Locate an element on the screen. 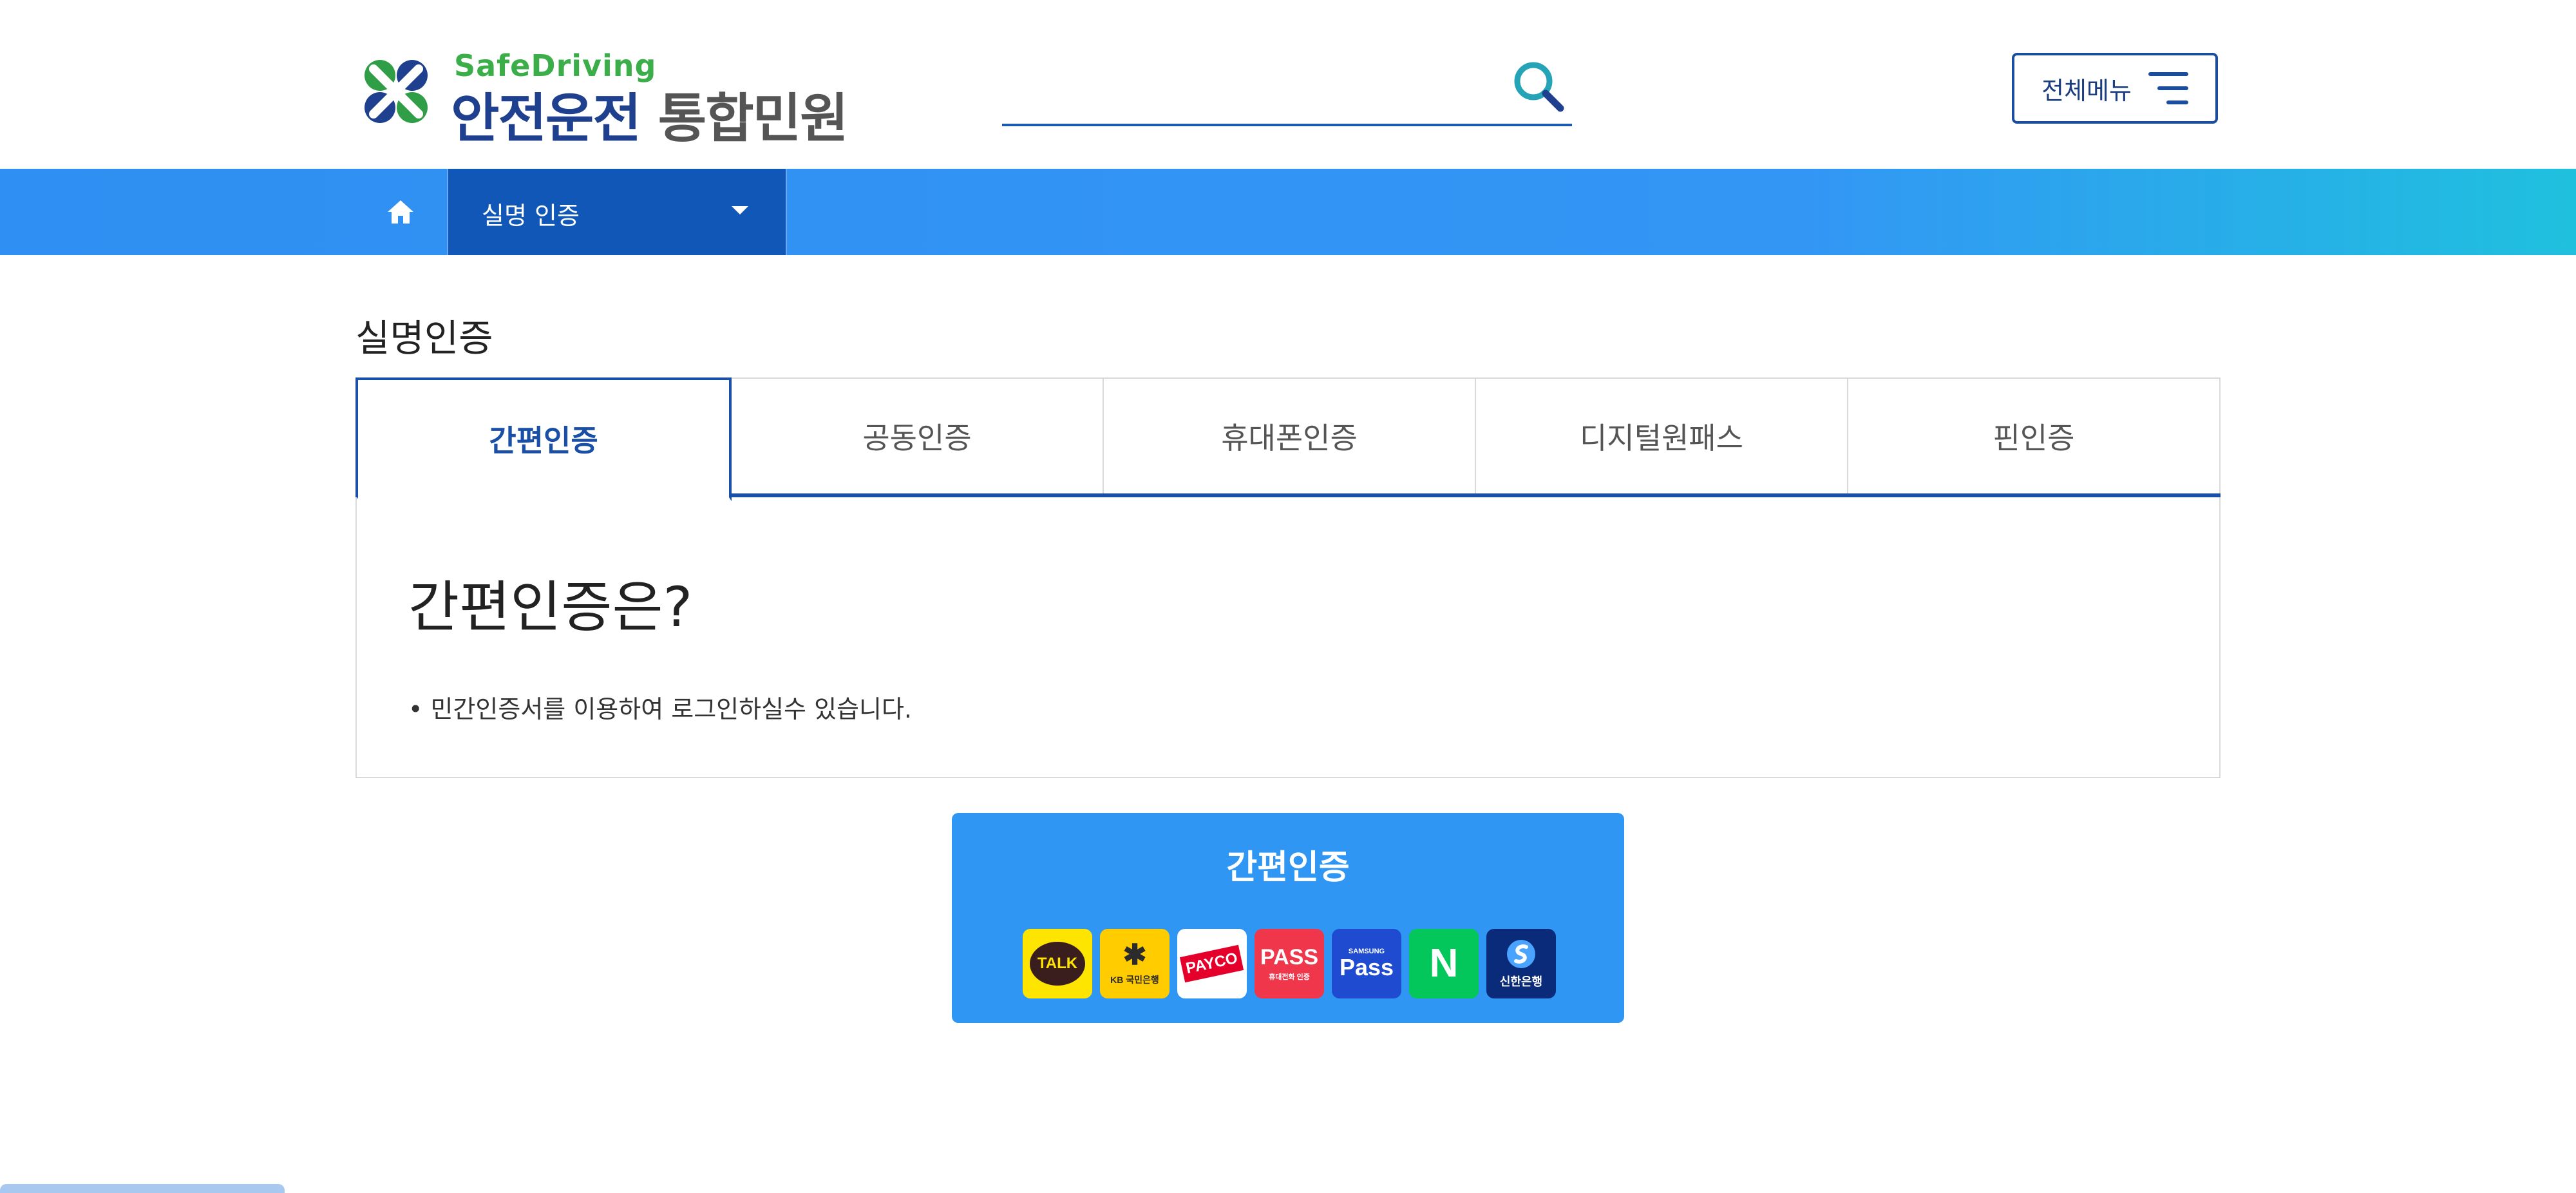 The height and width of the screenshot is (1193, 2576). tab-pin-auth: 핀인증 is located at coordinates (2035, 435).